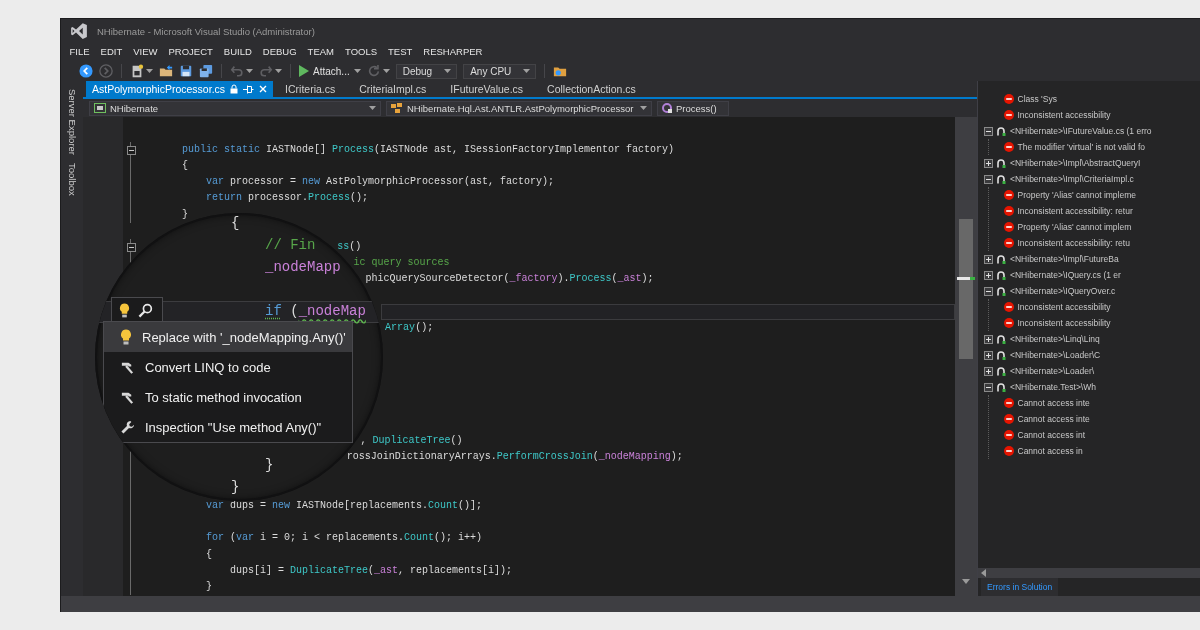 The image size is (1200, 630). I want to click on file-node: <NHibernate>\Impl\CriteriaImpl.c, so click(1072, 179).